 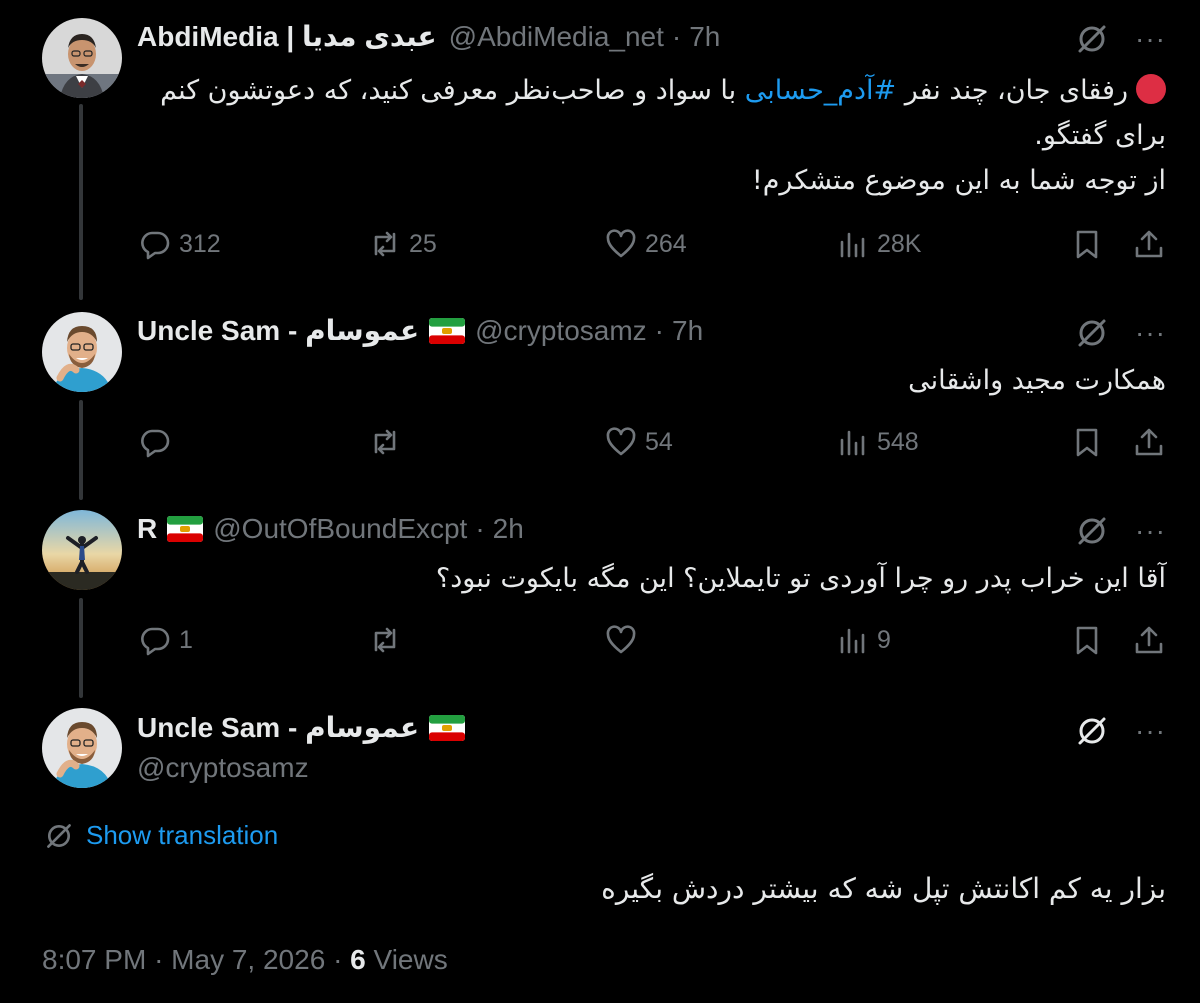 I want to click on views-count: 548, so click(x=898, y=441).